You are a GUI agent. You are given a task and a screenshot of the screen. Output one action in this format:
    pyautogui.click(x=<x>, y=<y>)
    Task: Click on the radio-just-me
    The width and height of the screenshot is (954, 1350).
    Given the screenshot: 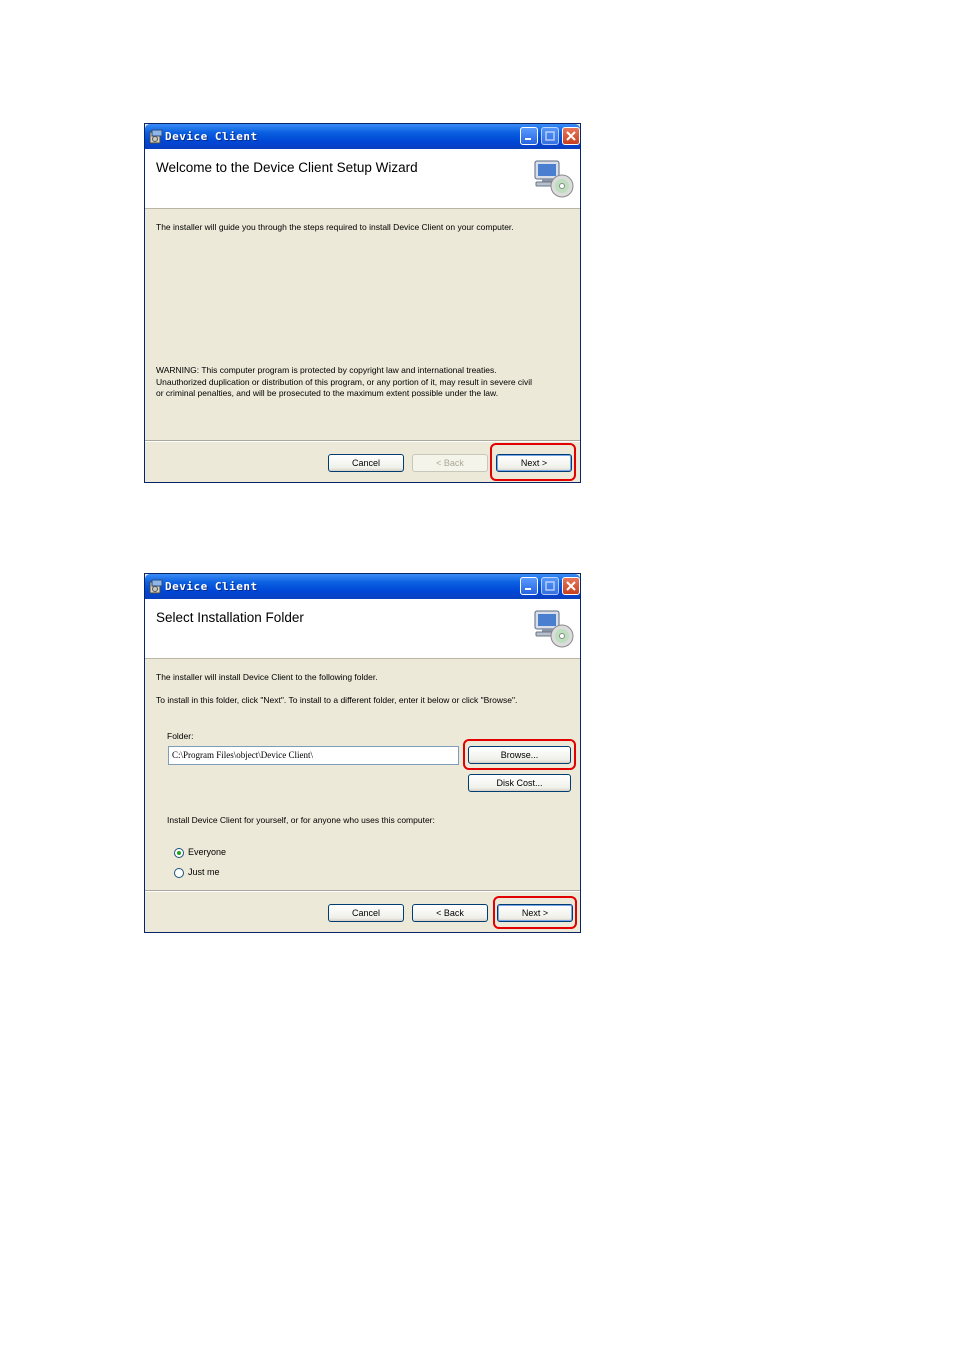 What is the action you would take?
    pyautogui.click(x=179, y=873)
    